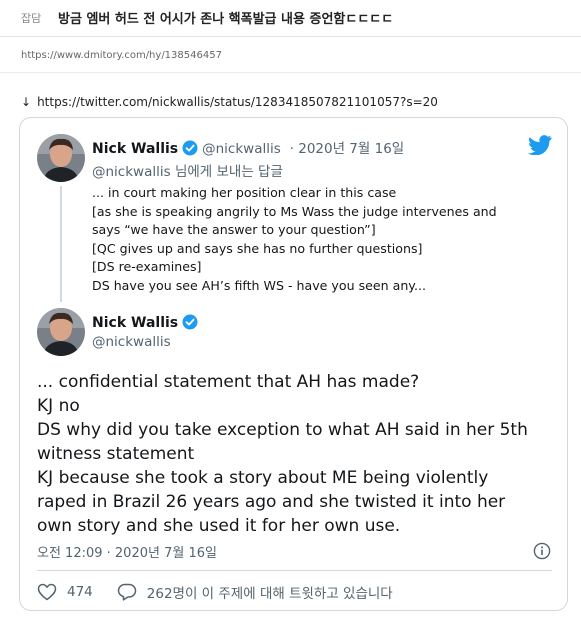 The width and height of the screenshot is (581, 624). What do you see at coordinates (226, 19) in the screenshot?
I see `post-title: 방금 엠버 허드 전 어시가 존나 핵폭발급 내용 증언함ㄷㄷㄷㄷ` at bounding box center [226, 19].